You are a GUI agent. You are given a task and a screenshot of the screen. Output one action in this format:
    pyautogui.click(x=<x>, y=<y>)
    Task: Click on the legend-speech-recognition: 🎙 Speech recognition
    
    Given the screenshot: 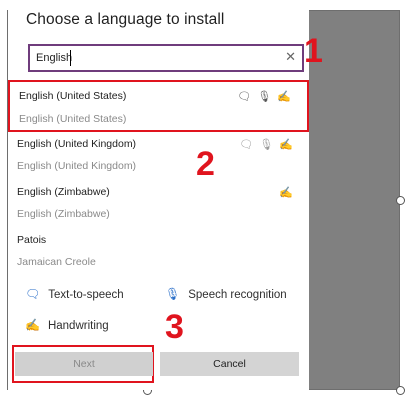 What is the action you would take?
    pyautogui.click(x=226, y=294)
    